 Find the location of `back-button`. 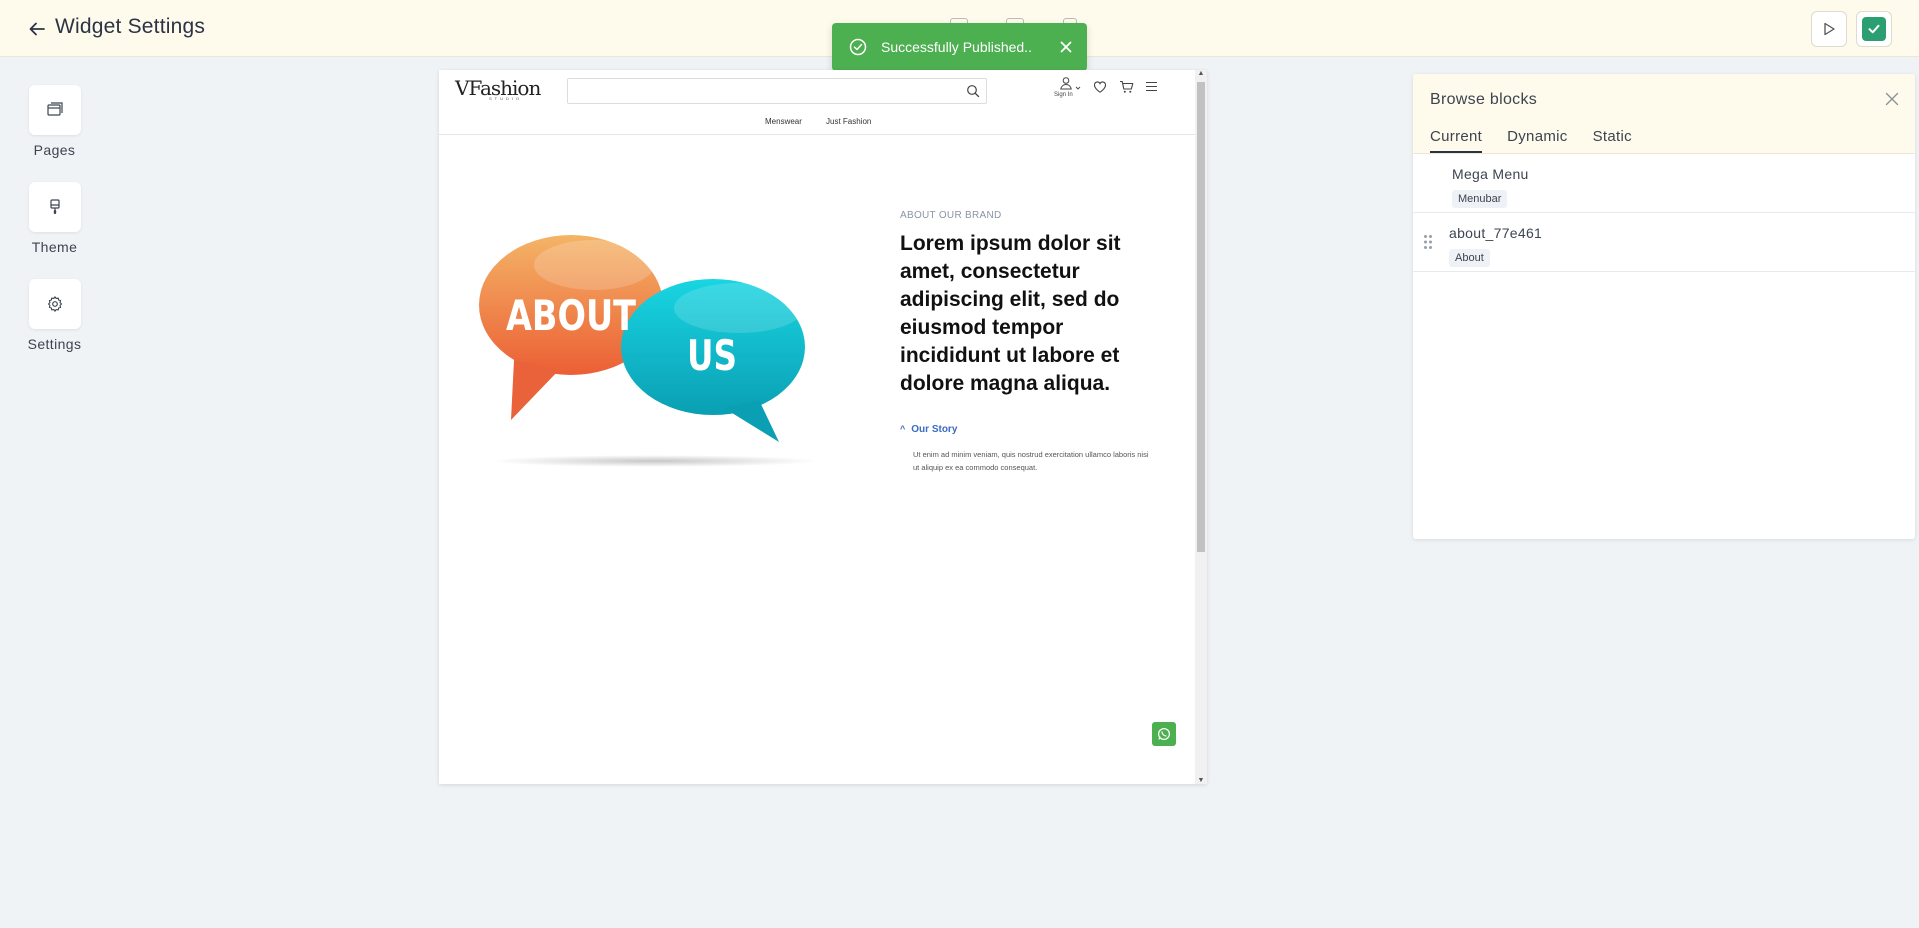

back-button is located at coordinates (37, 29).